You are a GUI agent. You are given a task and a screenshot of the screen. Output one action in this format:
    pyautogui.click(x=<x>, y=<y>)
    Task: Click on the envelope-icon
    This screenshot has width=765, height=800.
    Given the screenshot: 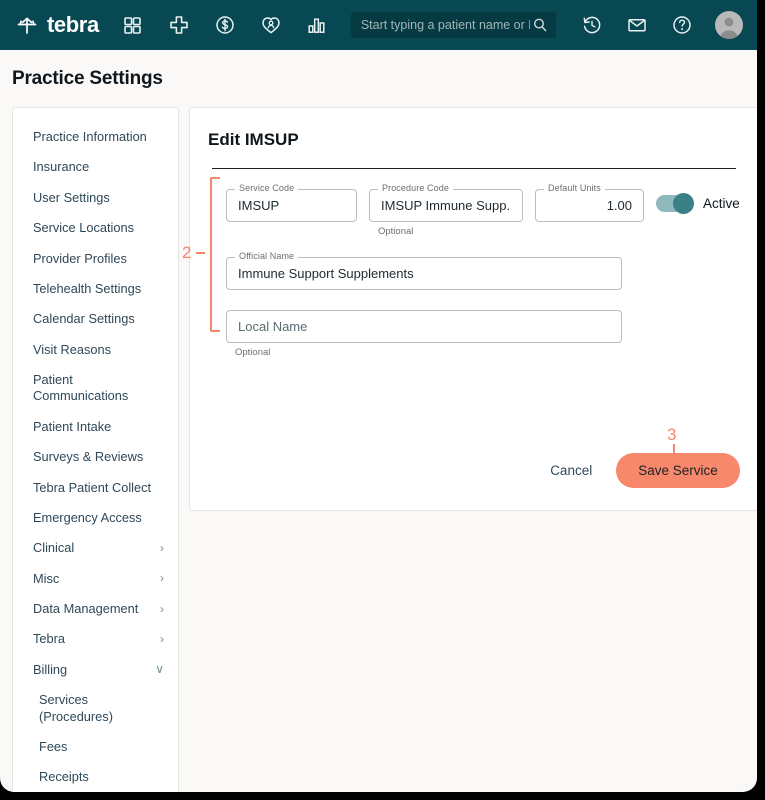 What is the action you would take?
    pyautogui.click(x=637, y=25)
    